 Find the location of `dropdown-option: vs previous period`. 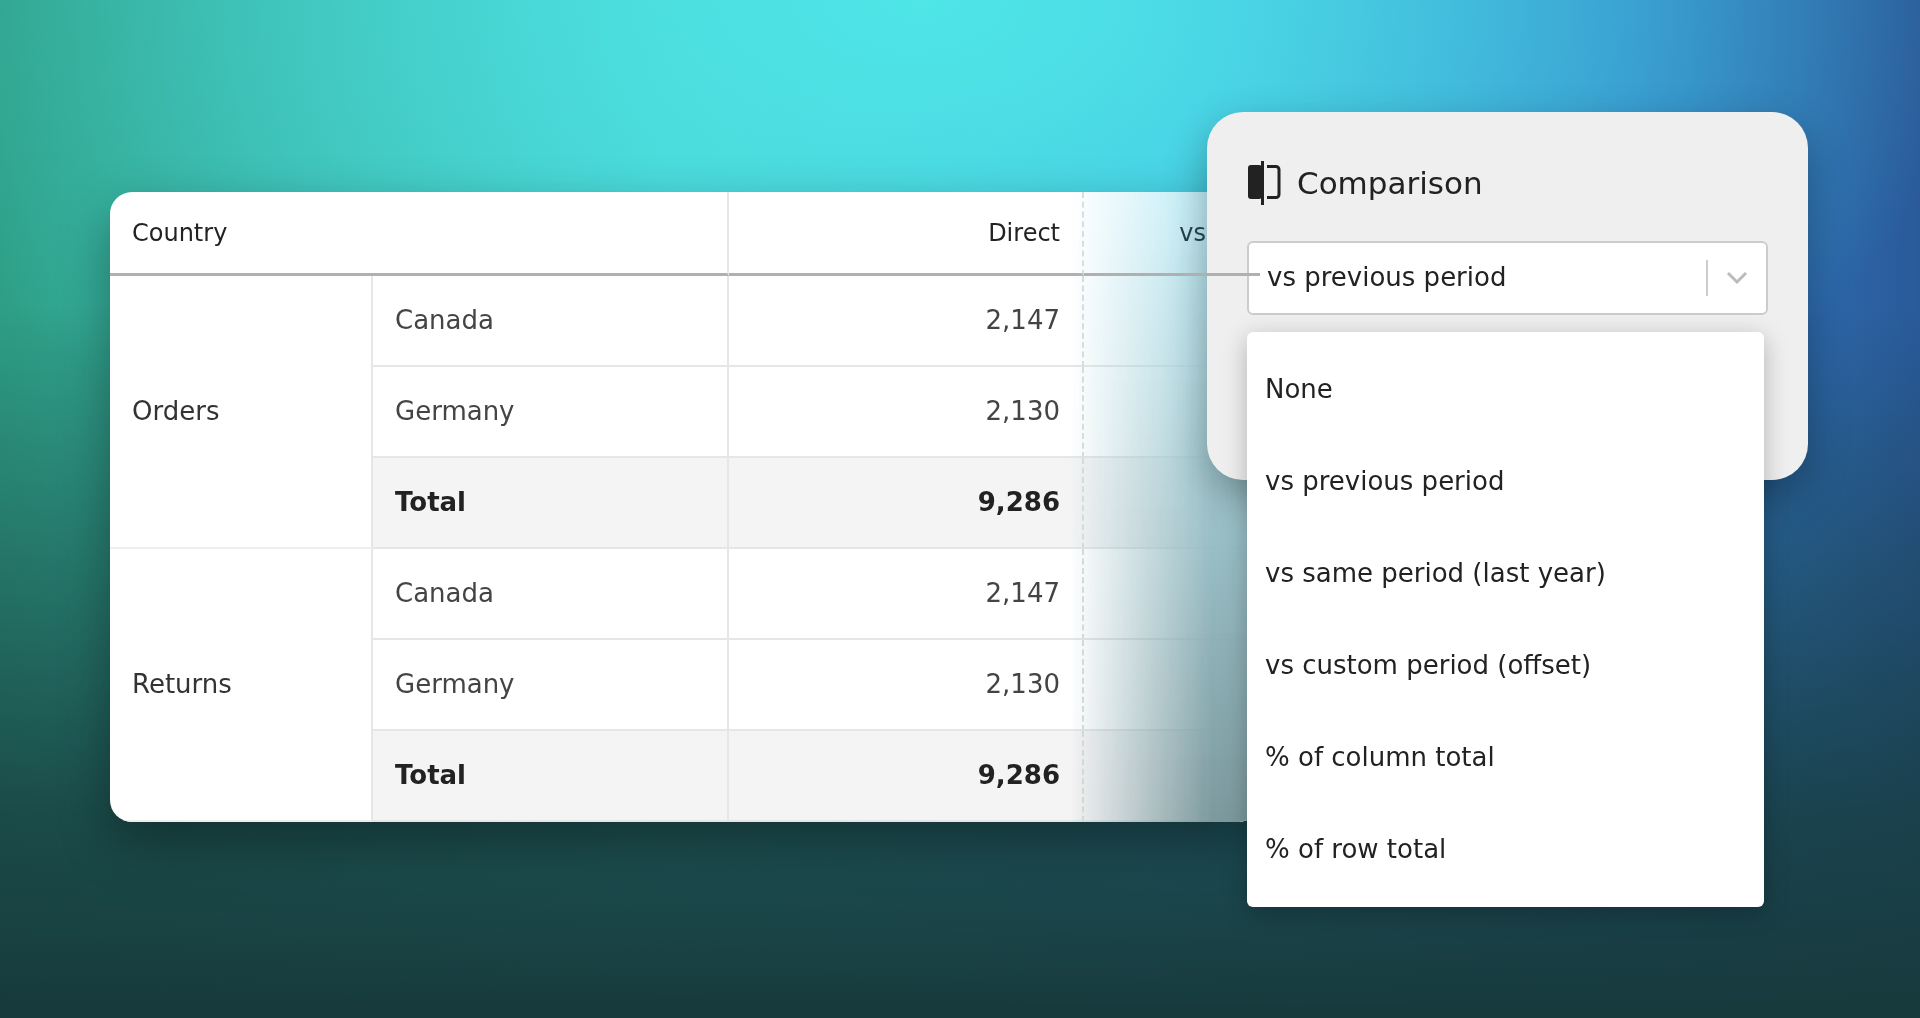

dropdown-option: vs previous period is located at coordinates (1505, 481).